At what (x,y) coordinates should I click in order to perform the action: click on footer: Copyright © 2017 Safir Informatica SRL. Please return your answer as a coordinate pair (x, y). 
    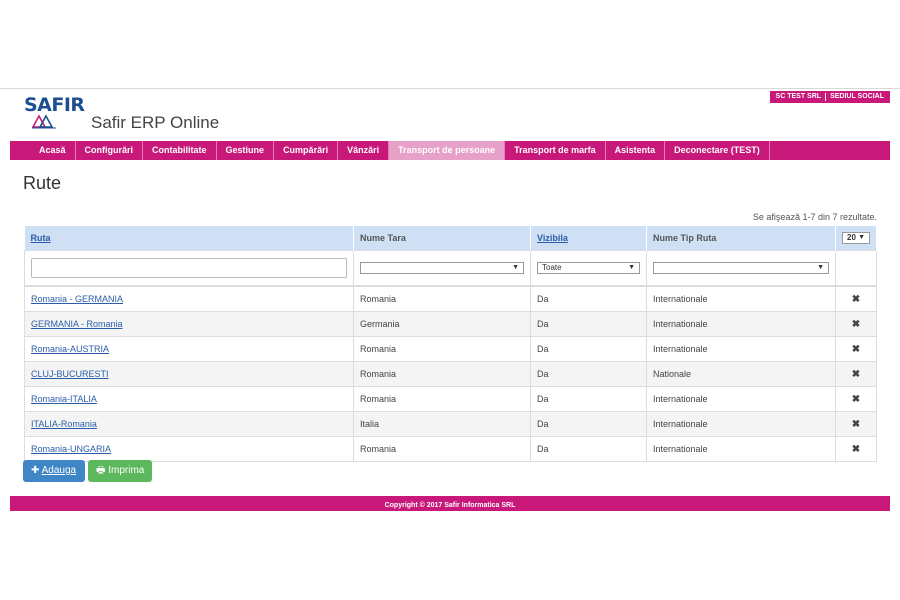
    Looking at the image, I should click on (450, 503).